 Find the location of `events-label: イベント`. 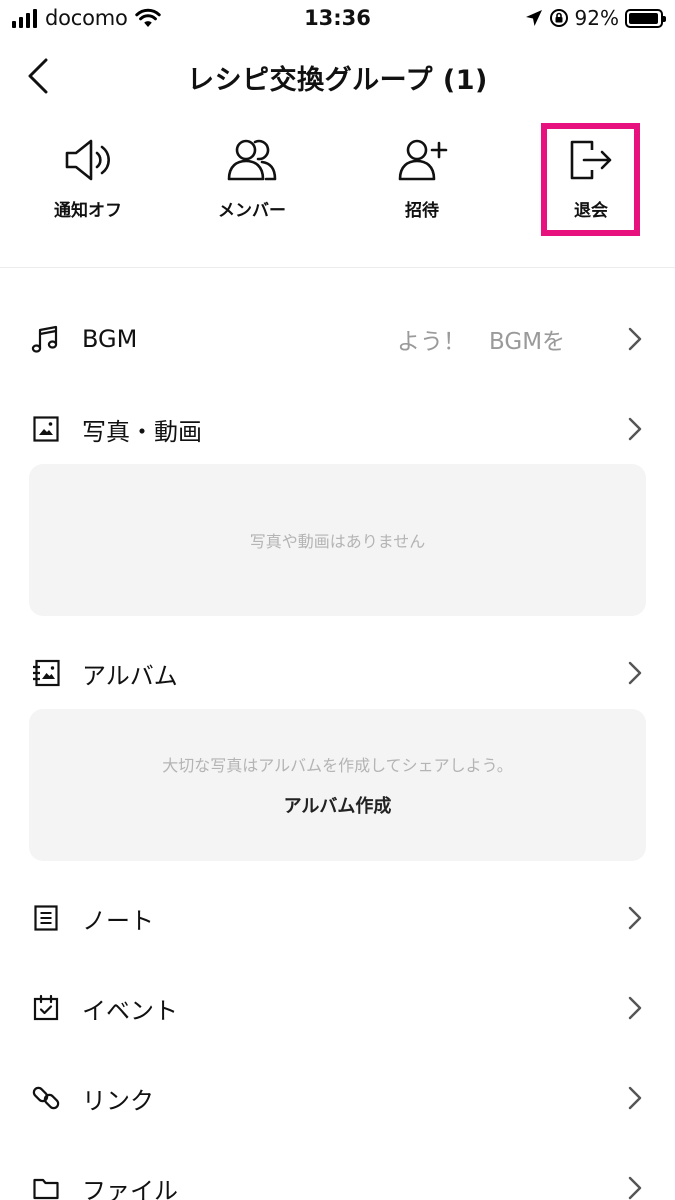

events-label: イベント is located at coordinates (130, 1010).